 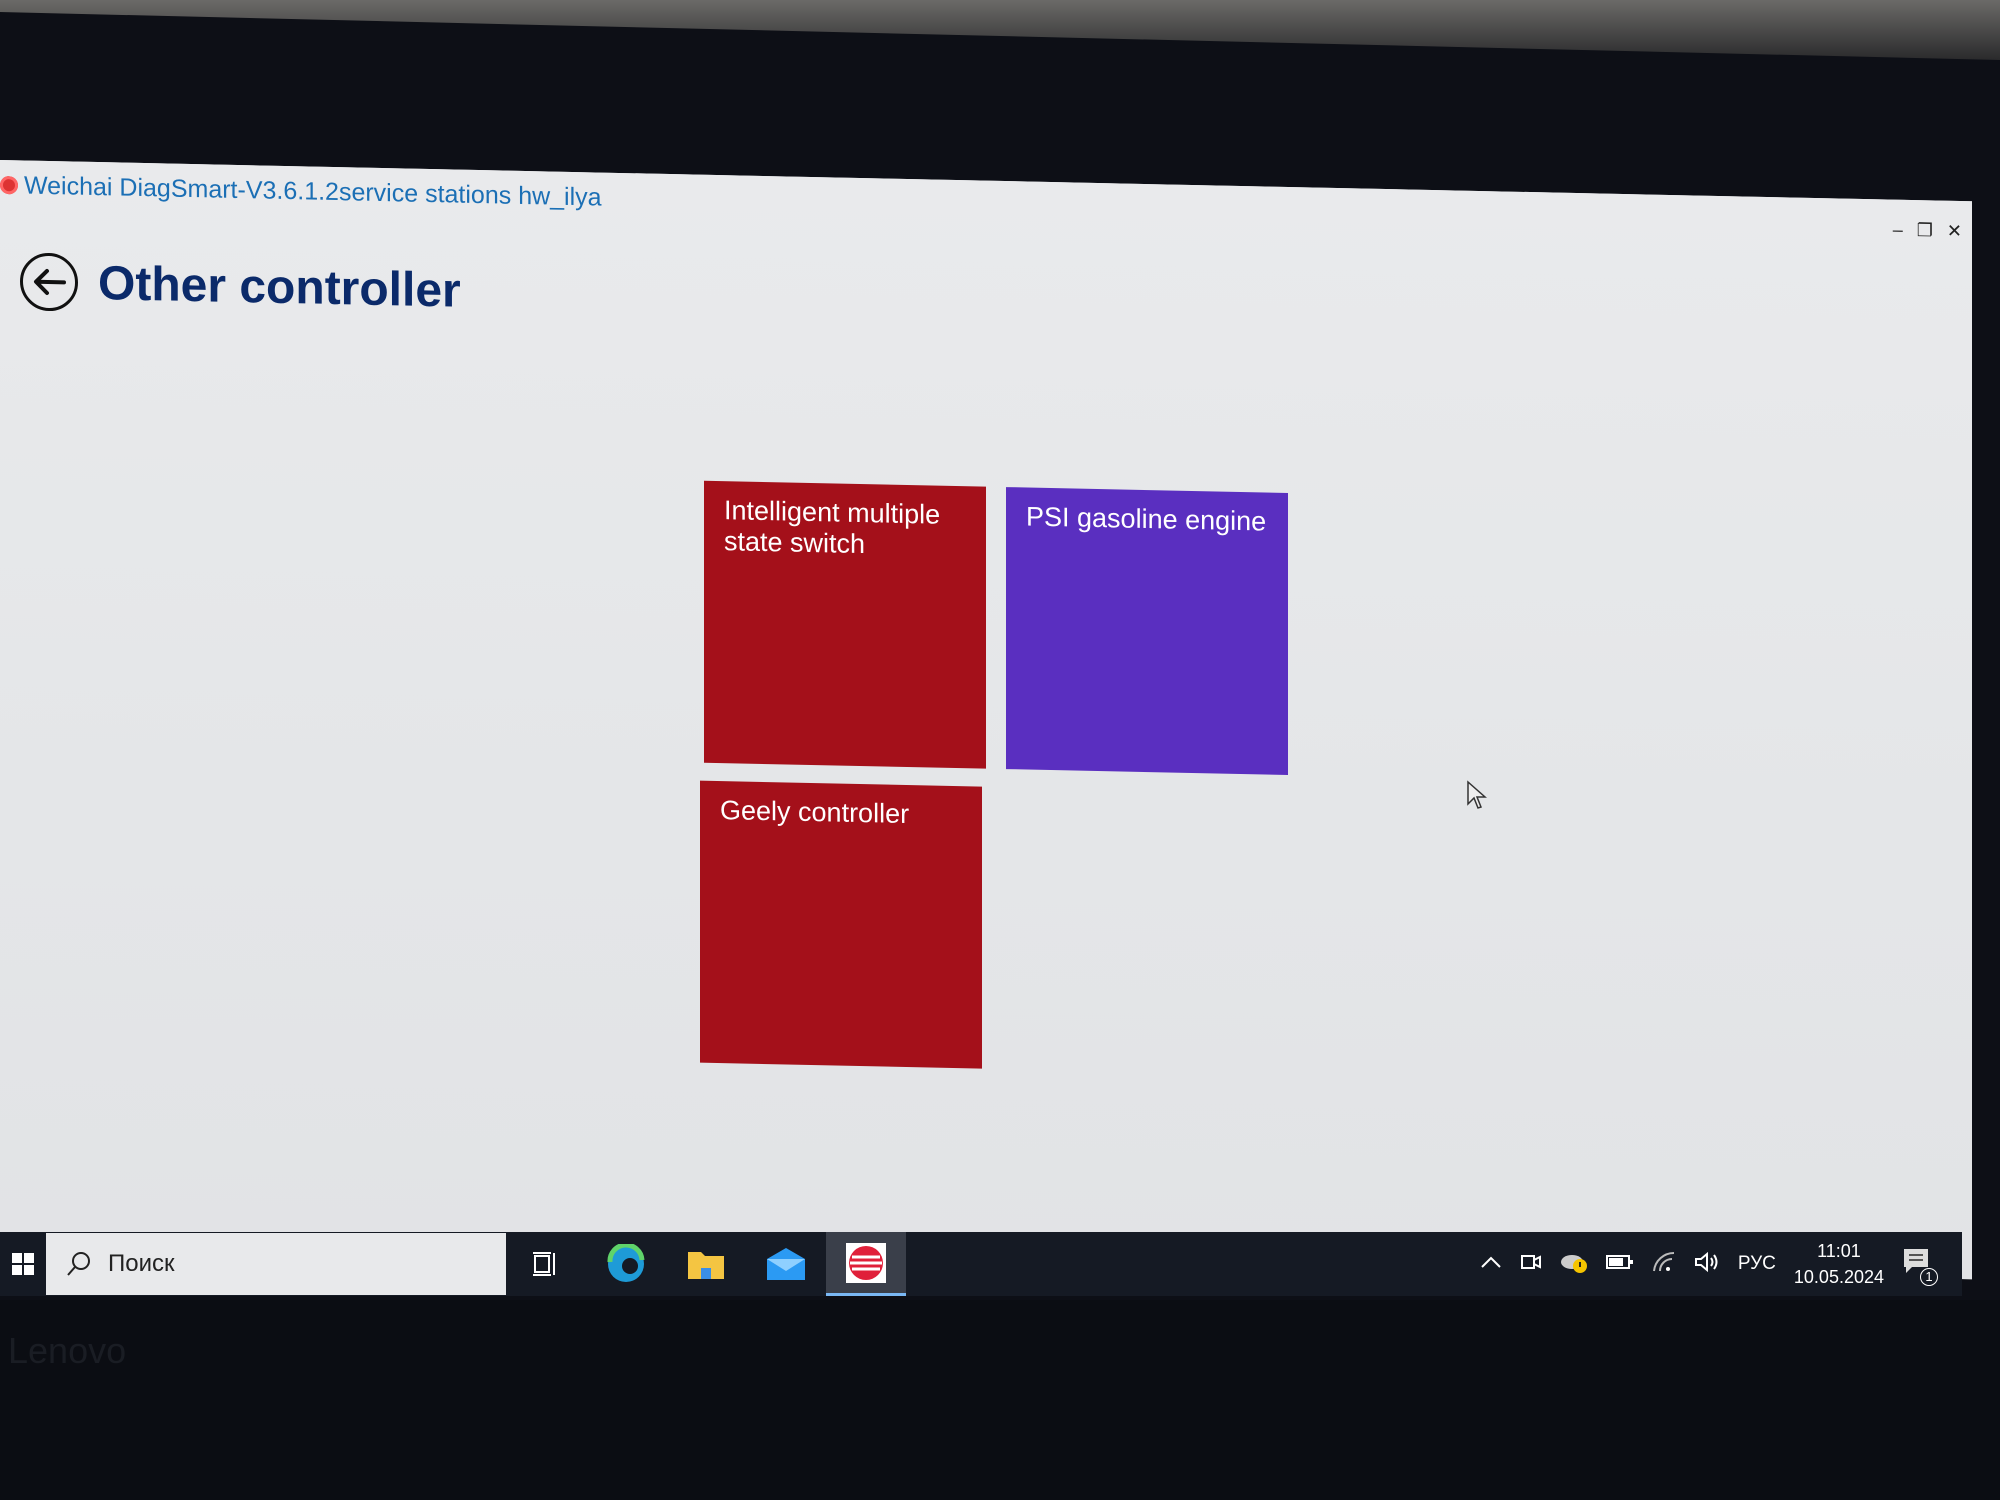 What do you see at coordinates (279, 287) in the screenshot?
I see `page-title: Other controller` at bounding box center [279, 287].